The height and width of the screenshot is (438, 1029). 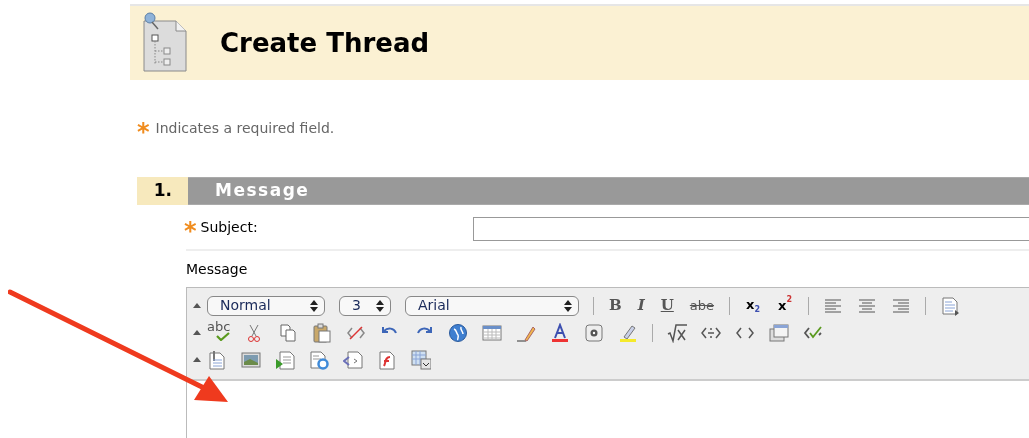 What do you see at coordinates (266, 305) in the screenshot?
I see `dropdown: Normal` at bounding box center [266, 305].